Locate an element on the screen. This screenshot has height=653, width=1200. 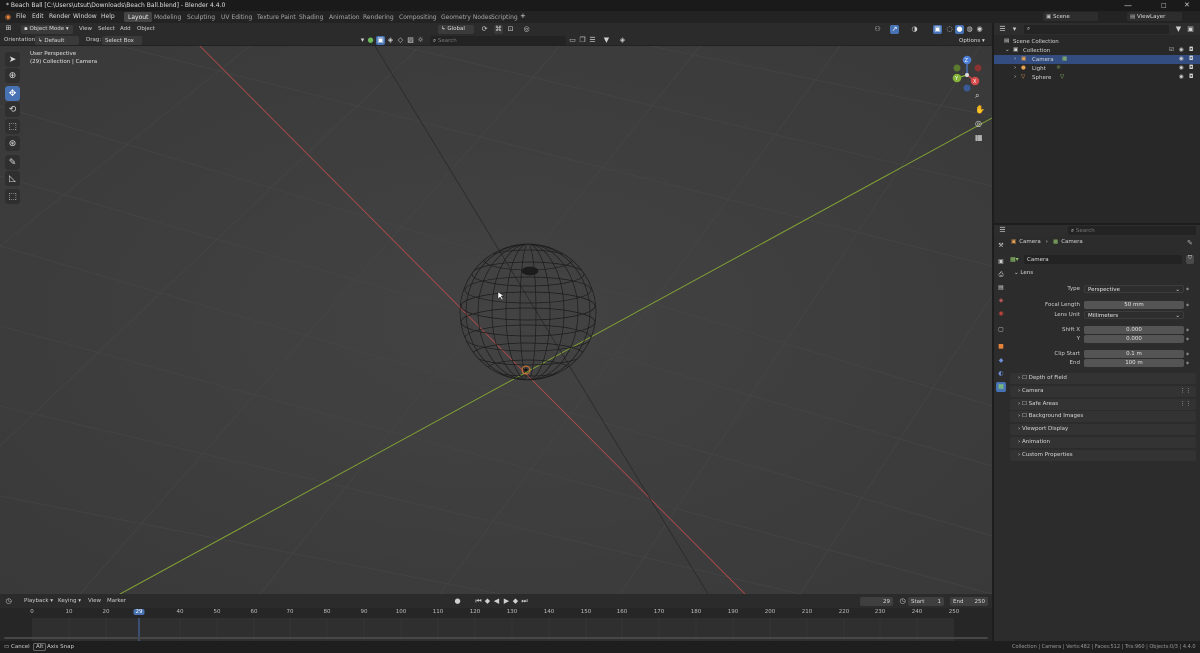
play-reverse-icon: ◀ is located at coordinates (496, 601).